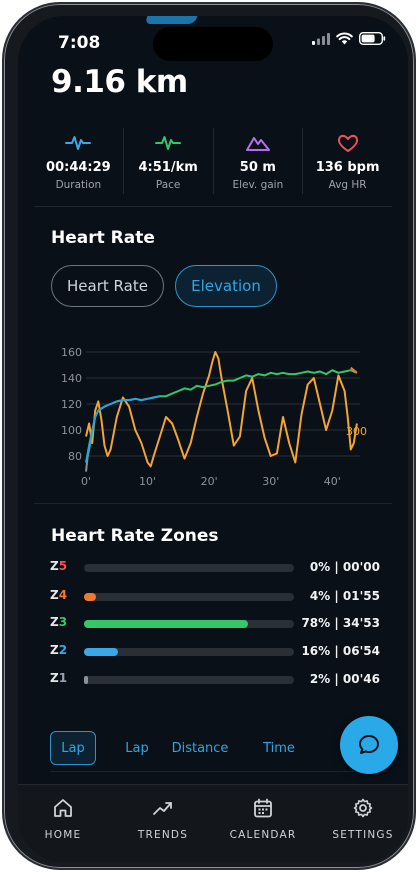 The image size is (418, 872). I want to click on nav-trends: TRENDS, so click(163, 819).